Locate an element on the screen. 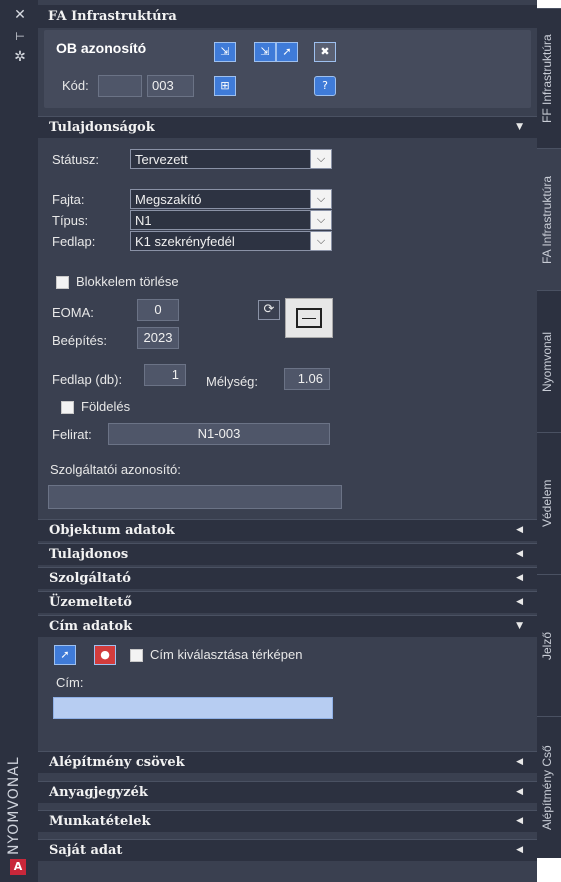  kod-prefix-field is located at coordinates (120, 86).